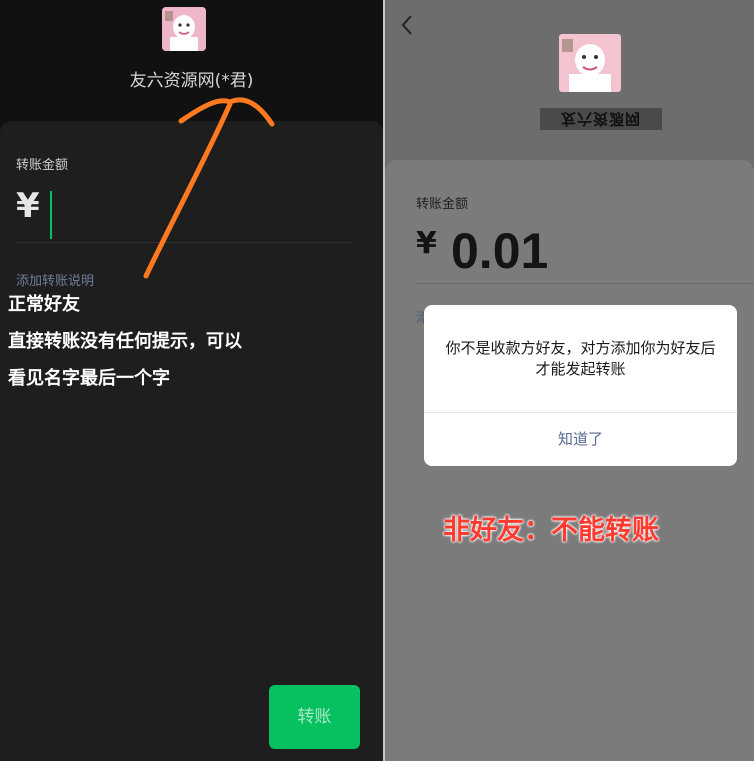 This screenshot has height=761, width=754. I want to click on dialog-ok-button: 知道了, so click(580, 439).